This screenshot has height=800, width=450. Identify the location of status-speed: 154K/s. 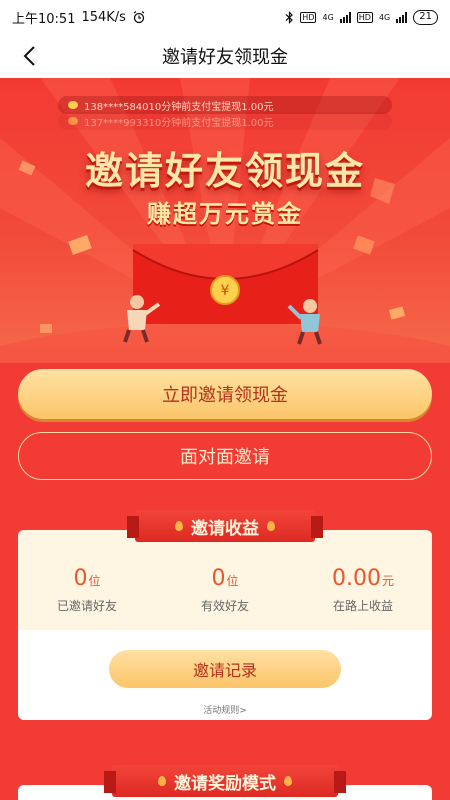
(103, 17).